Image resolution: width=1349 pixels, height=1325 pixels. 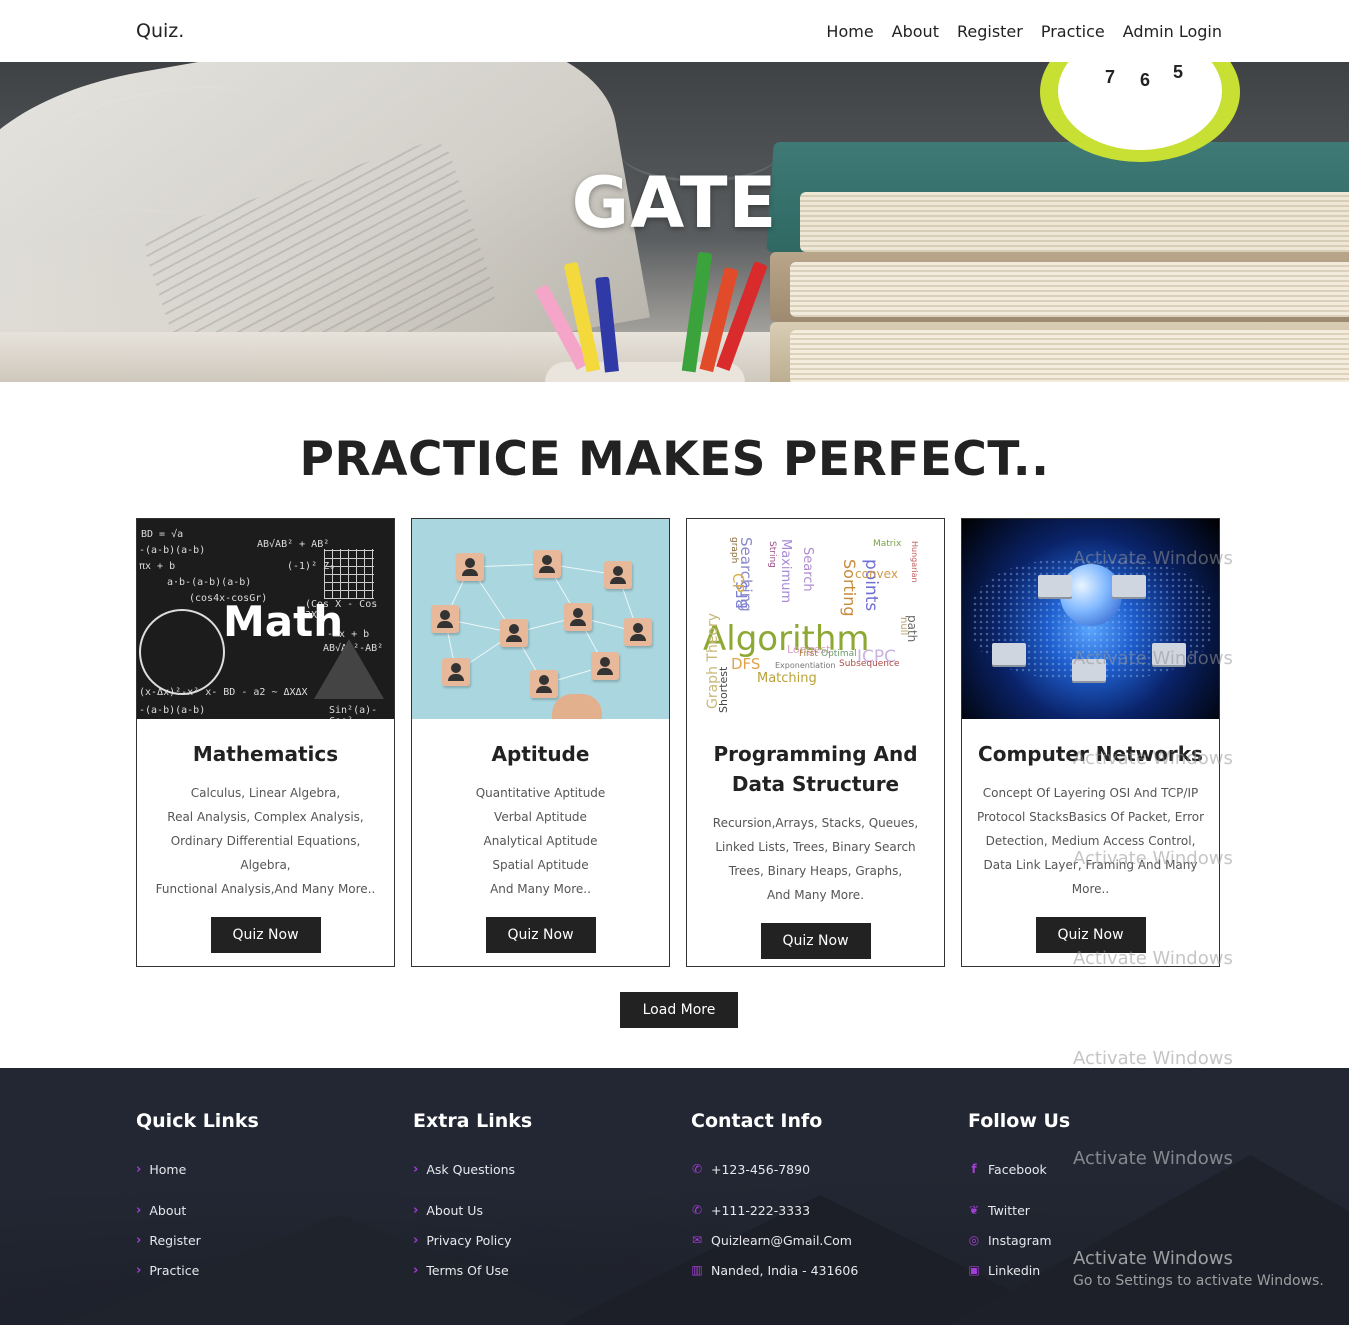 What do you see at coordinates (849, 31) in the screenshot?
I see `nav-link-home: Home` at bounding box center [849, 31].